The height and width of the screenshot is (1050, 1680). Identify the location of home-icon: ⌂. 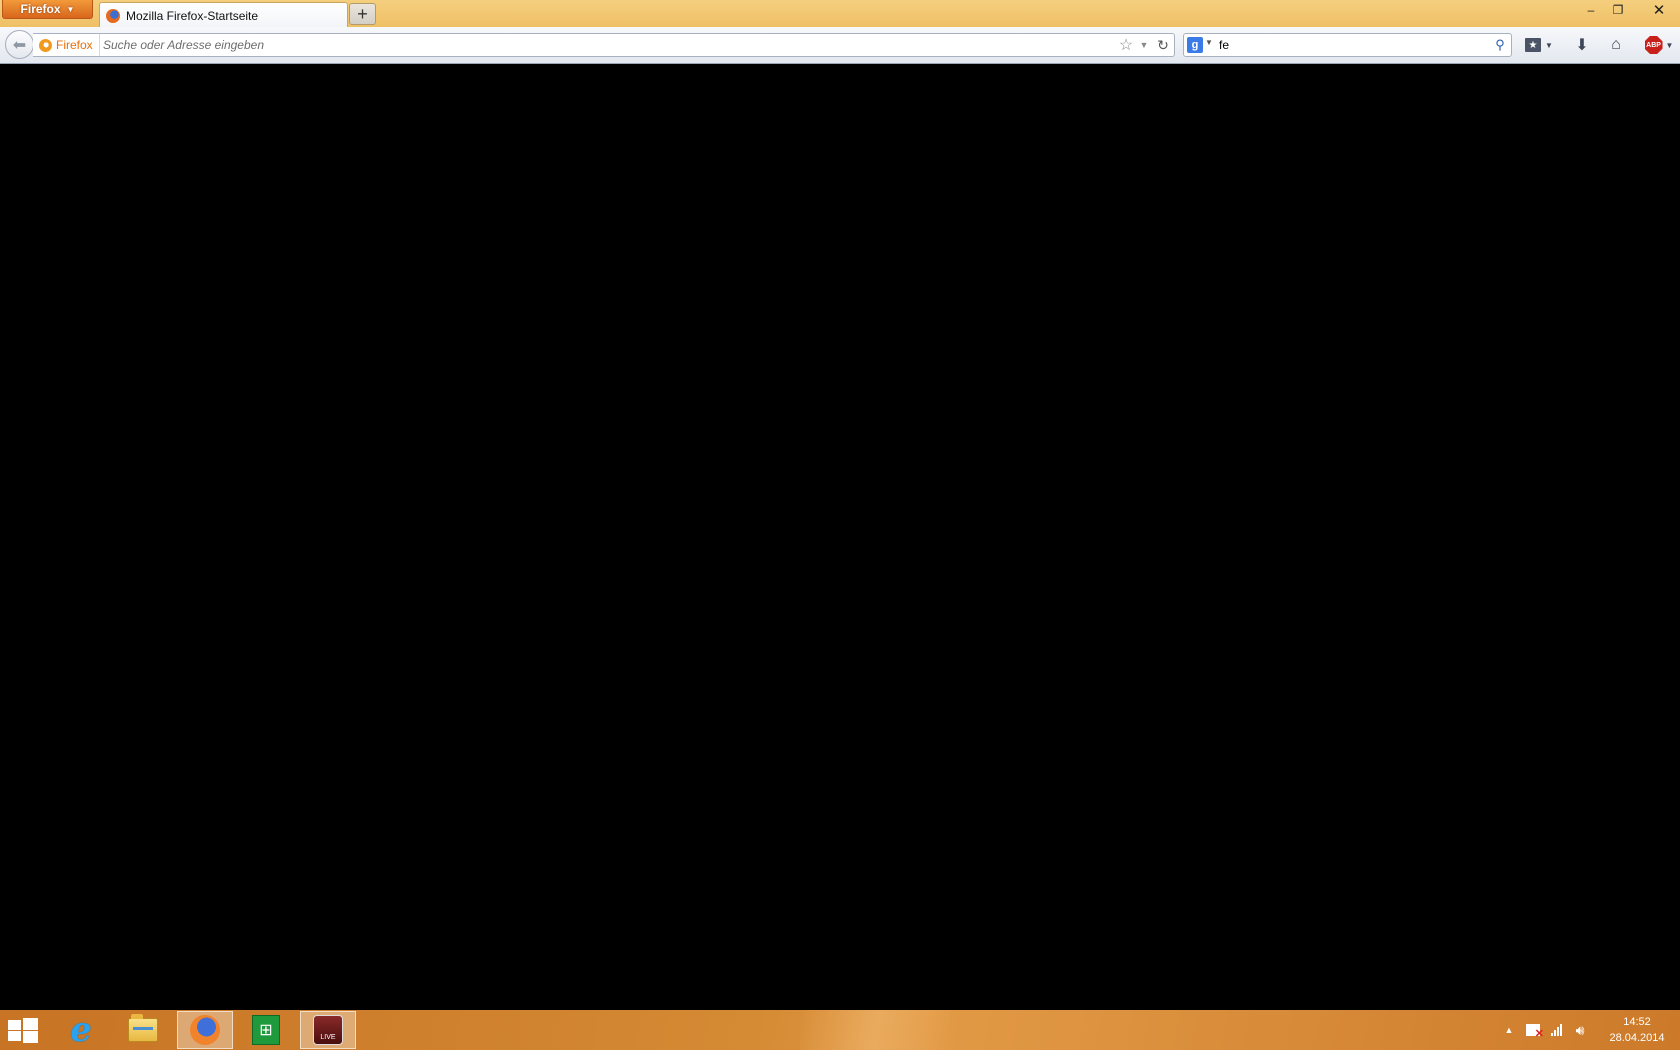
(1616, 44).